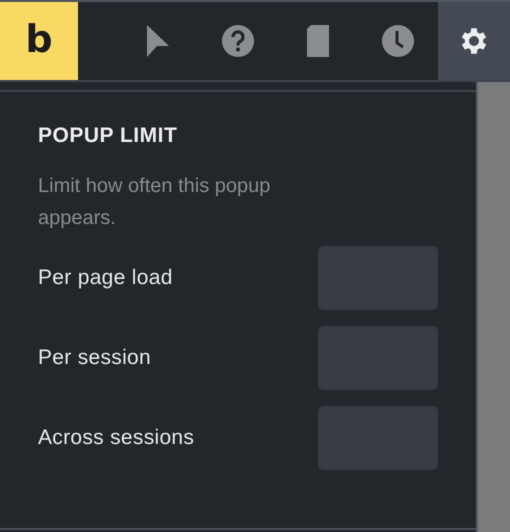 The image size is (510, 532). What do you see at coordinates (95, 358) in the screenshot?
I see `field-label: Per session` at bounding box center [95, 358].